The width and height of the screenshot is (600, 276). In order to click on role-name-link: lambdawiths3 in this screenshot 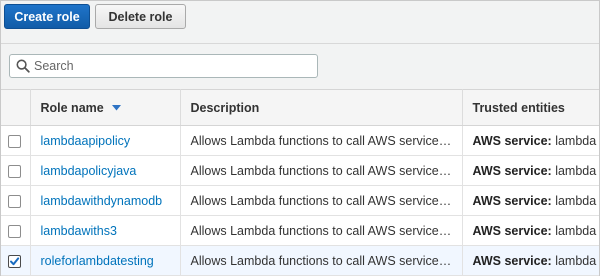, I will do `click(79, 231)`.